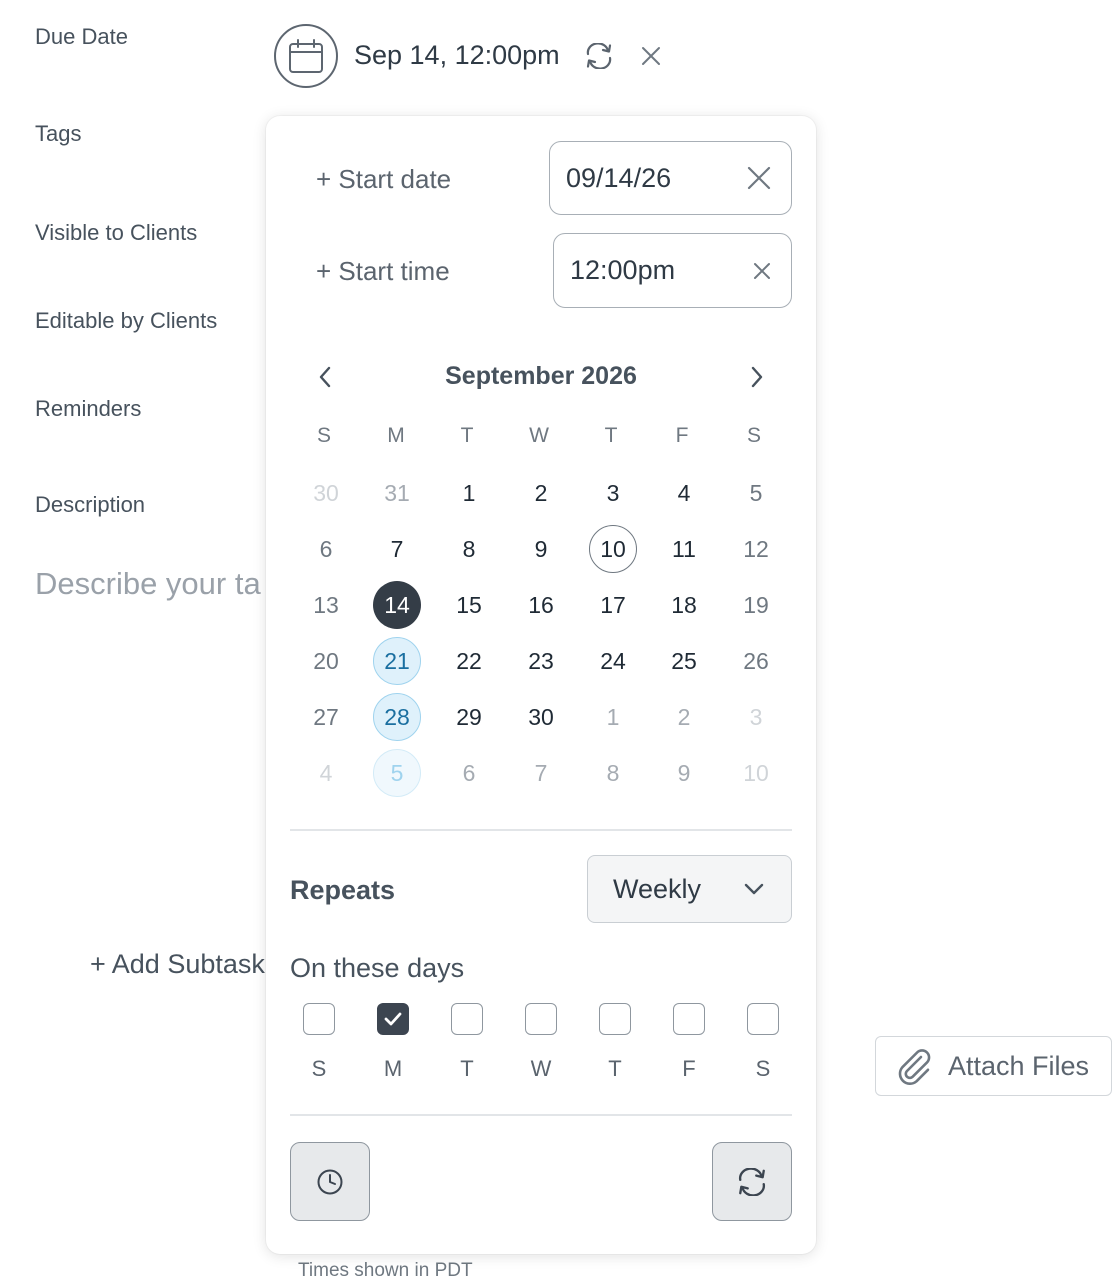  Describe the element at coordinates (383, 271) in the screenshot. I see `add-start-time-link: + Start time` at that location.